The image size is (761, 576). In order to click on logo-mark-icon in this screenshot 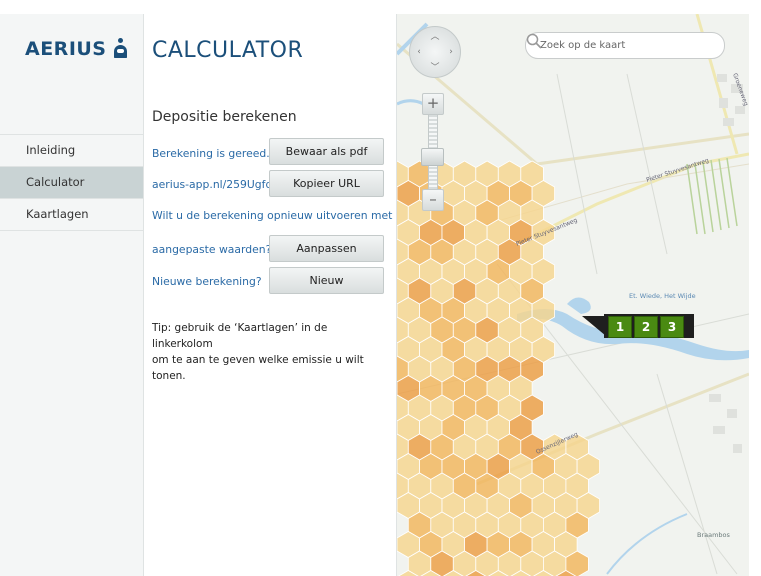, I will do `click(120, 48)`.